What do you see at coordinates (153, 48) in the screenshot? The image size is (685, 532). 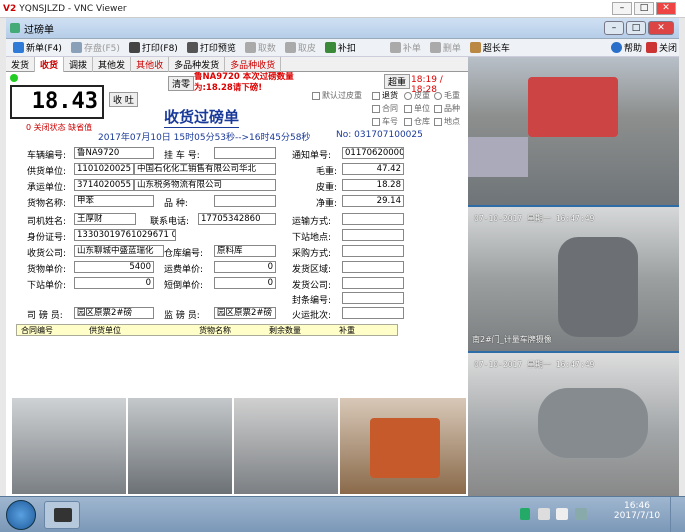 I see `print-button: 打印(F8)` at bounding box center [153, 48].